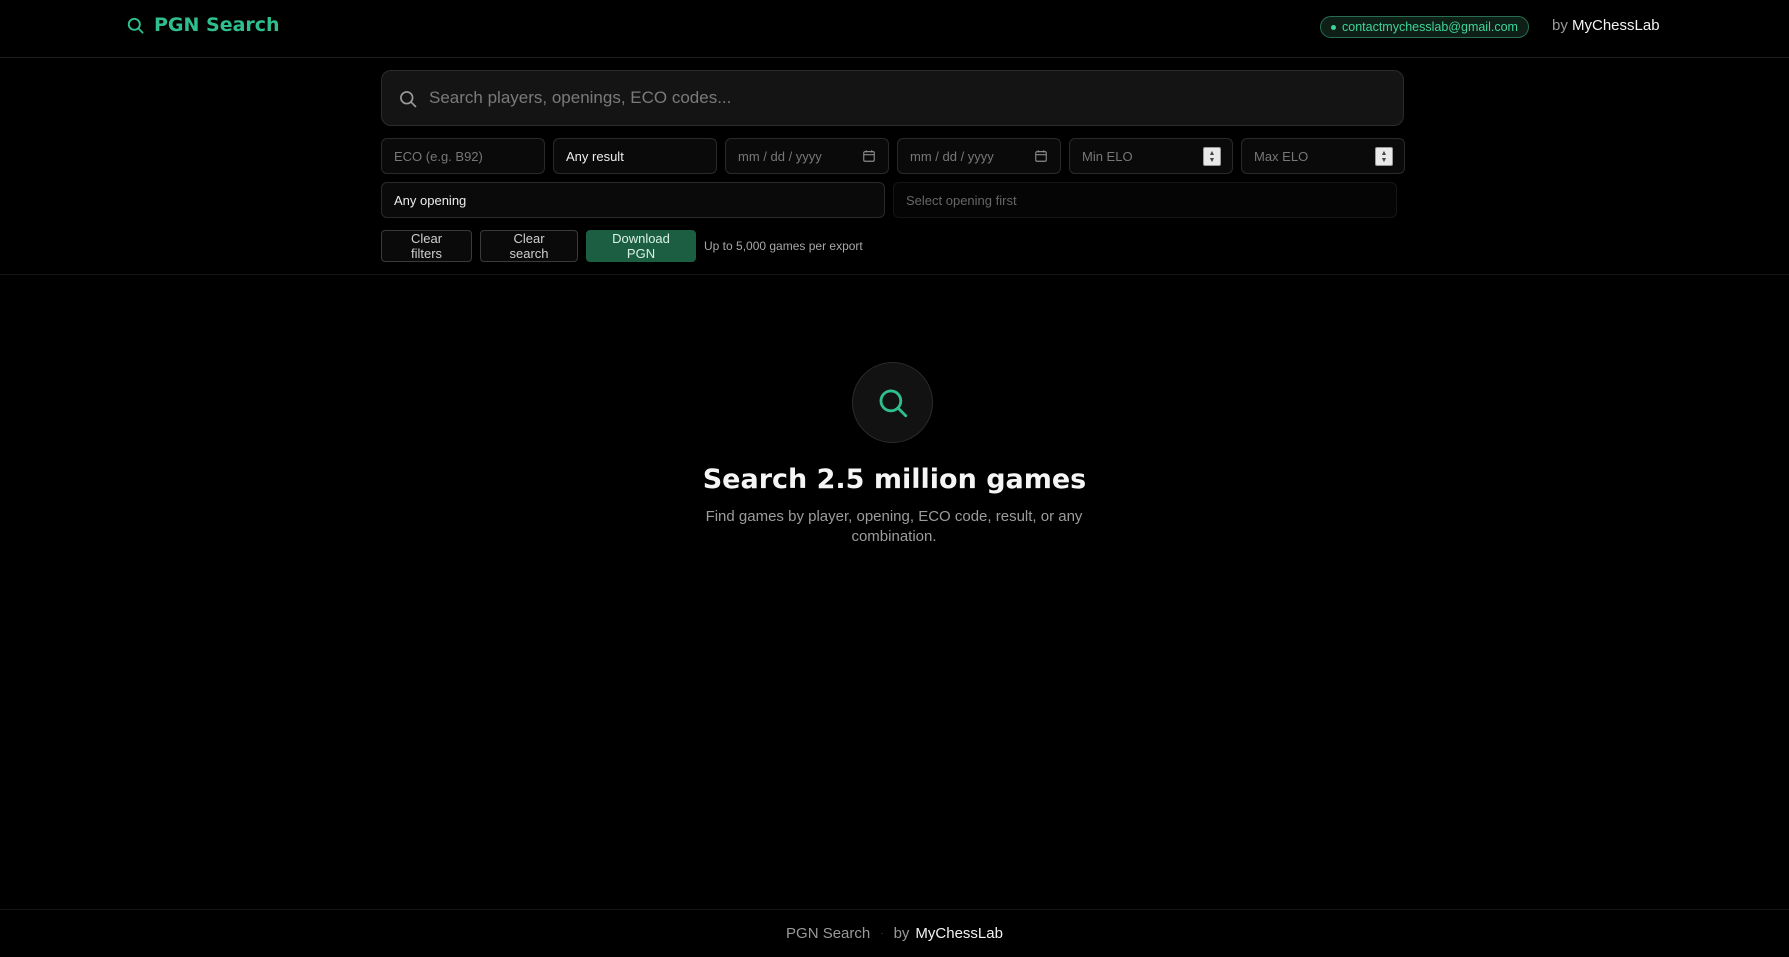  I want to click on footer-app-name: PGN Search, so click(828, 933).